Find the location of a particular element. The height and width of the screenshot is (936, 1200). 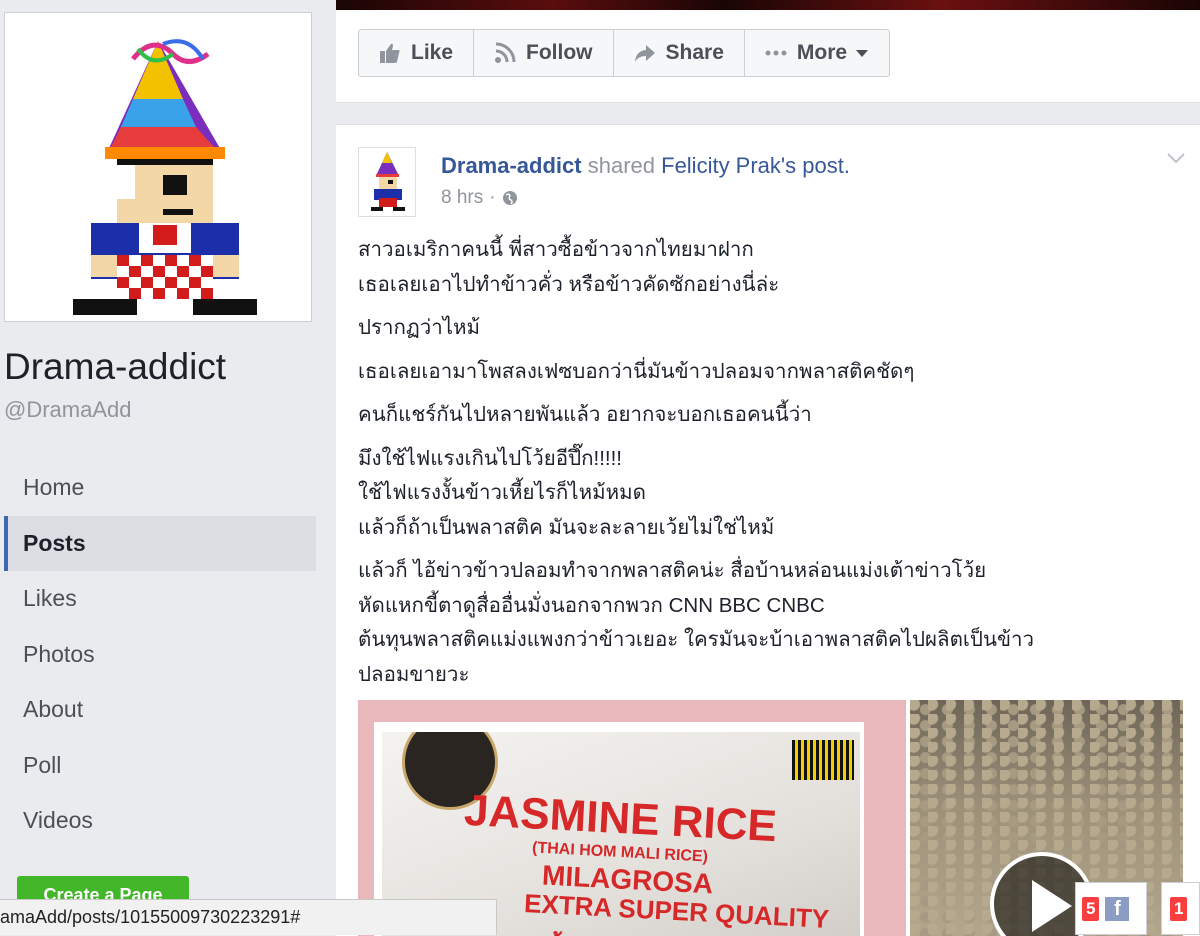

shared-text: shared is located at coordinates (621, 165).